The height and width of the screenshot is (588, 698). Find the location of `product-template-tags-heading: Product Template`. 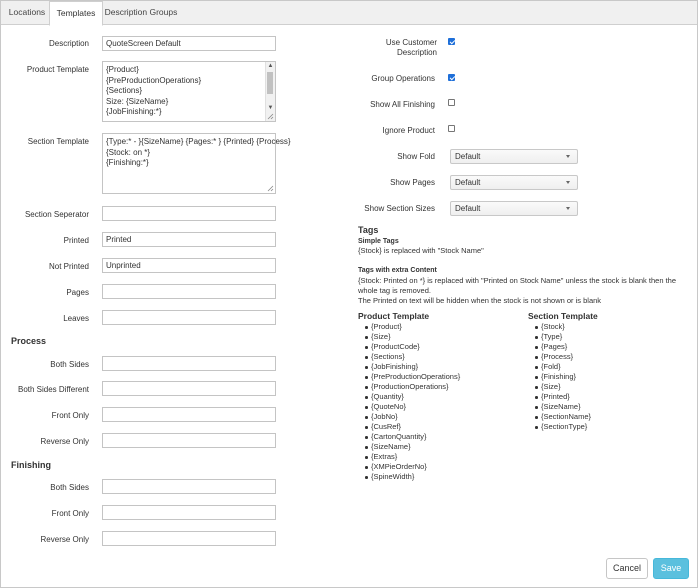

product-template-tags-heading: Product Template is located at coordinates (394, 316).